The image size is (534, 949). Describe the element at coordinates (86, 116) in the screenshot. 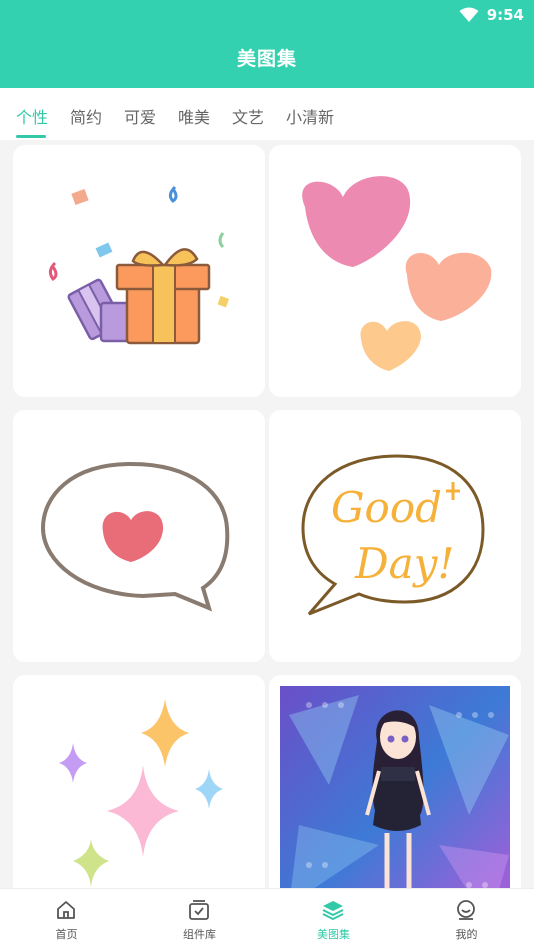

I see `tab-jianyue: 简约` at that location.